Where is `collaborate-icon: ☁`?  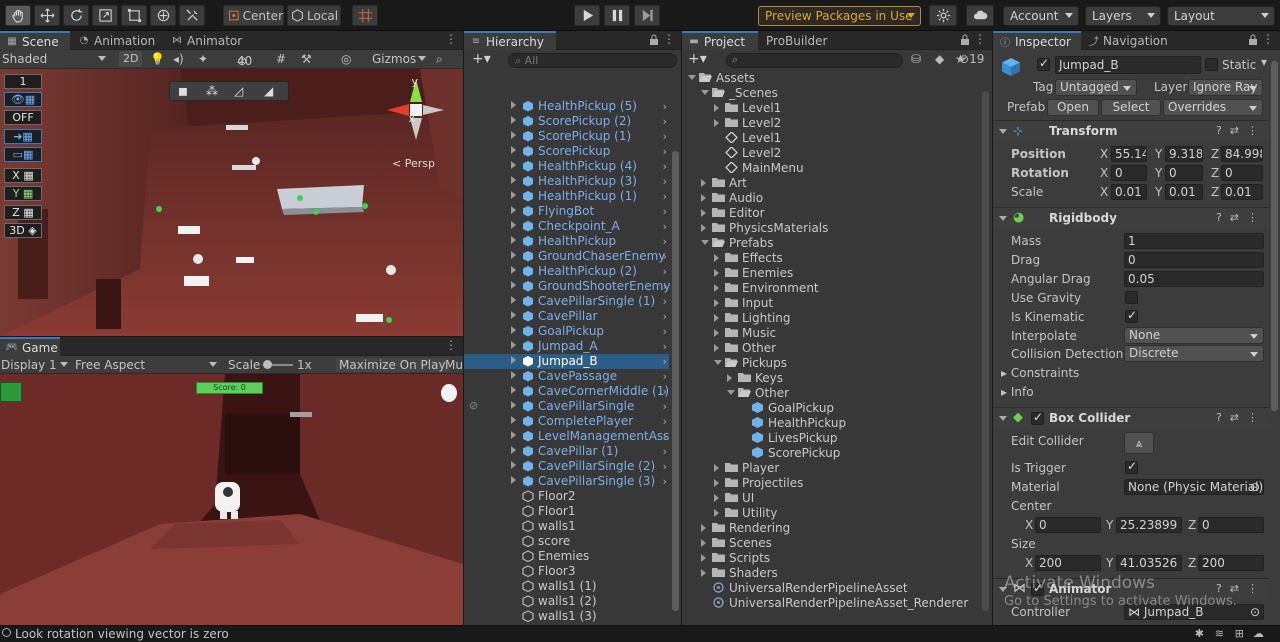
collaborate-icon: ☁ is located at coordinates (1258, 633).